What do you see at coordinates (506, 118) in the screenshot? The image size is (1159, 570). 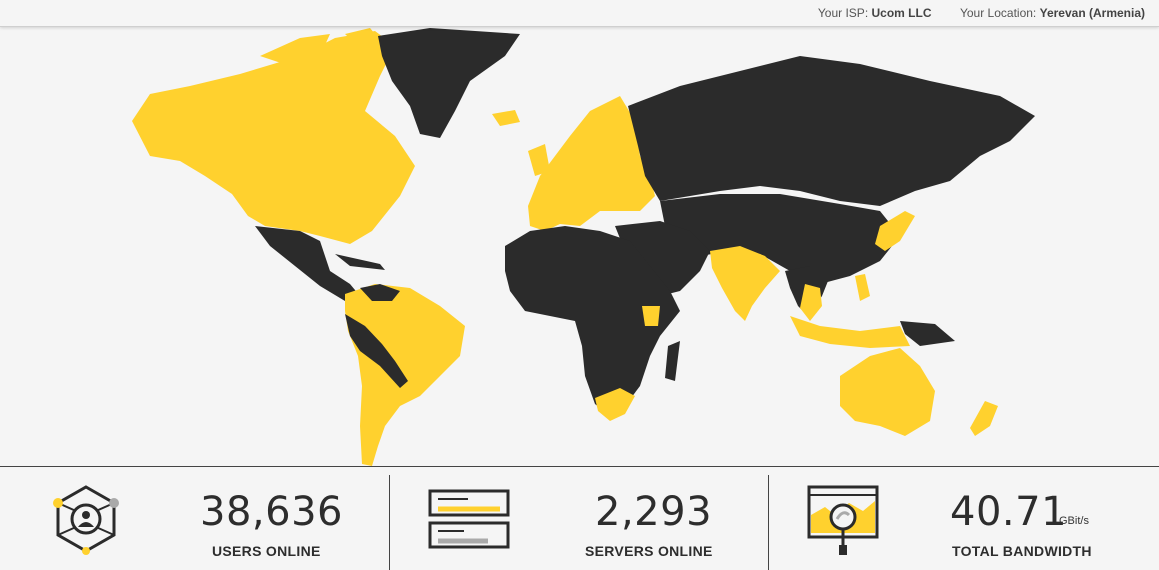 I see `iceland` at bounding box center [506, 118].